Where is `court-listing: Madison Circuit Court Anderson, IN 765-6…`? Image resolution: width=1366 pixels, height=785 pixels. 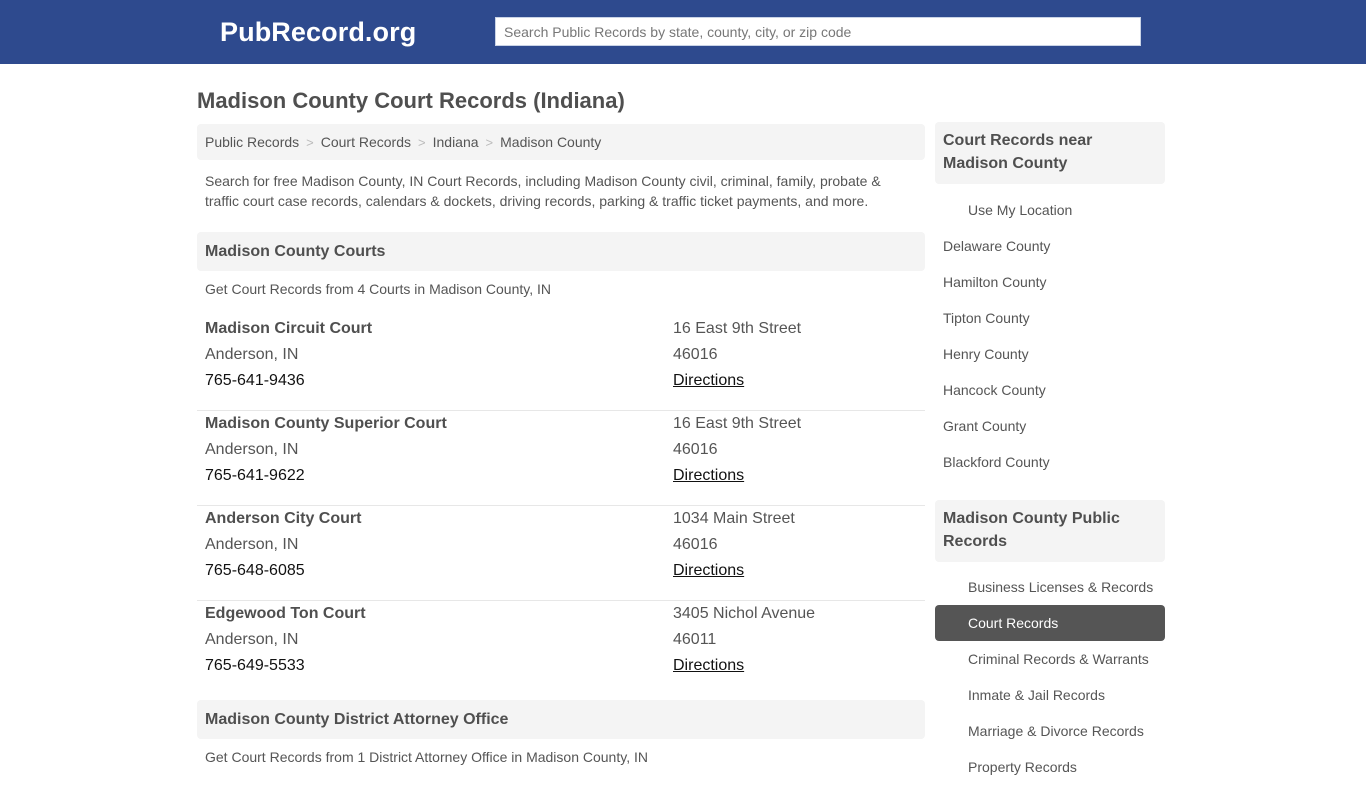
court-listing: Madison Circuit Court Anderson, IN 765-6… is located at coordinates (561, 363).